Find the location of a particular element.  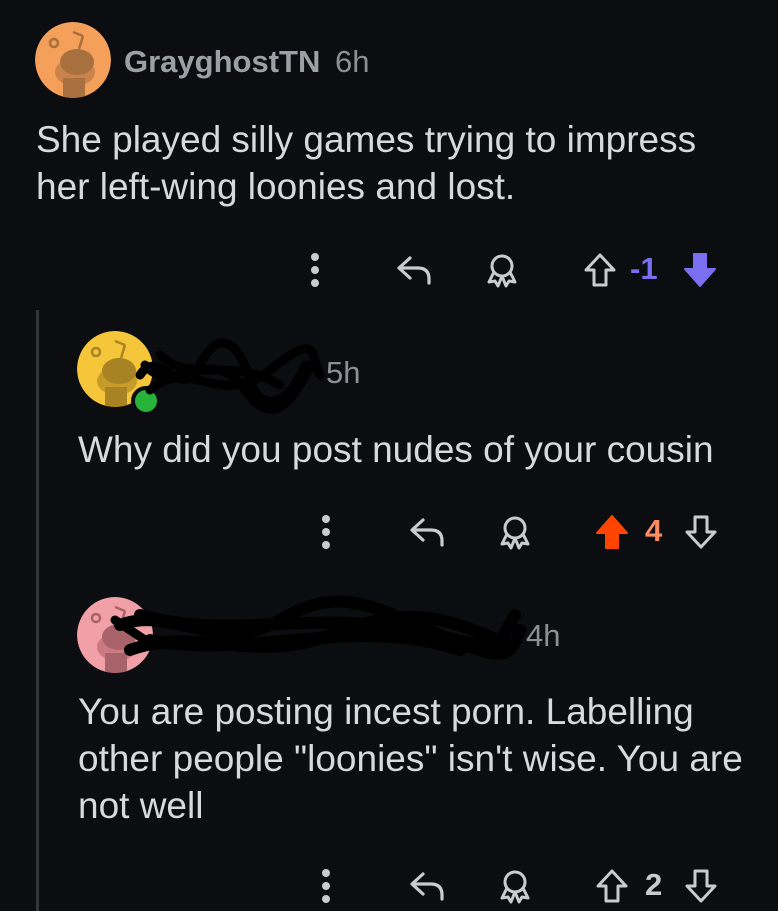

snoo-avatar-icon is located at coordinates (73, 60).